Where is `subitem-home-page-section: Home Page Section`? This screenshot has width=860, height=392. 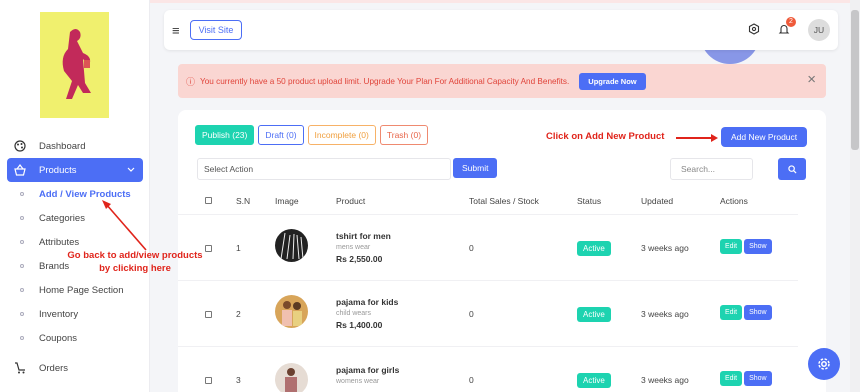 subitem-home-page-section: Home Page Section is located at coordinates (75, 290).